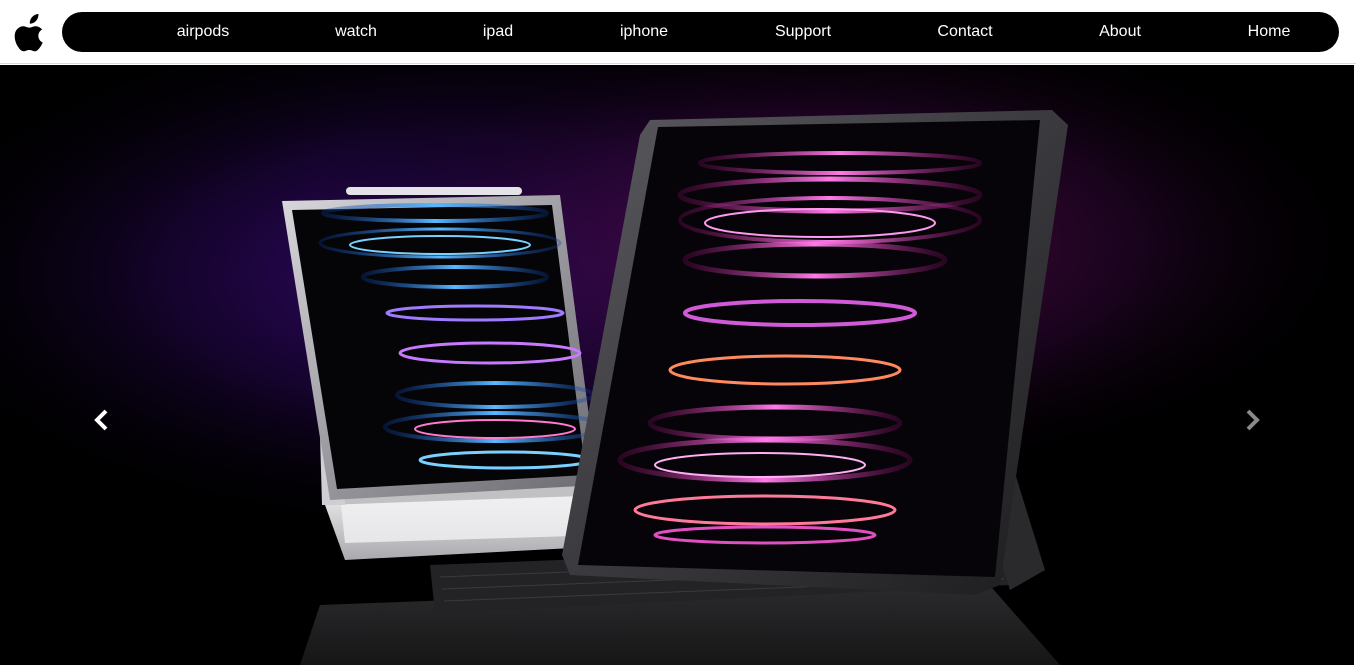 The height and width of the screenshot is (665, 1356). I want to click on nav-link-ipad: ipad, so click(498, 32).